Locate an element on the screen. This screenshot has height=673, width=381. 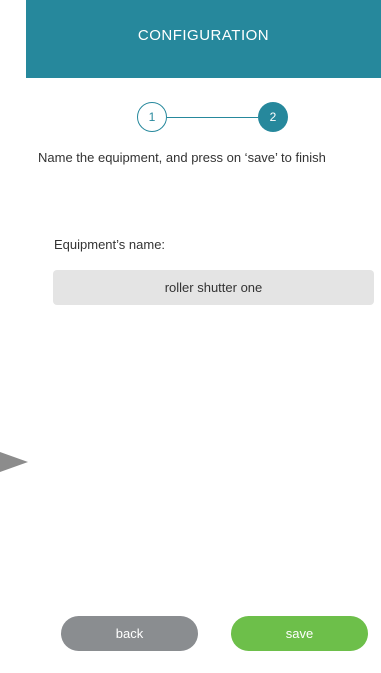
step-1-indicator: 1 is located at coordinates (152, 117).